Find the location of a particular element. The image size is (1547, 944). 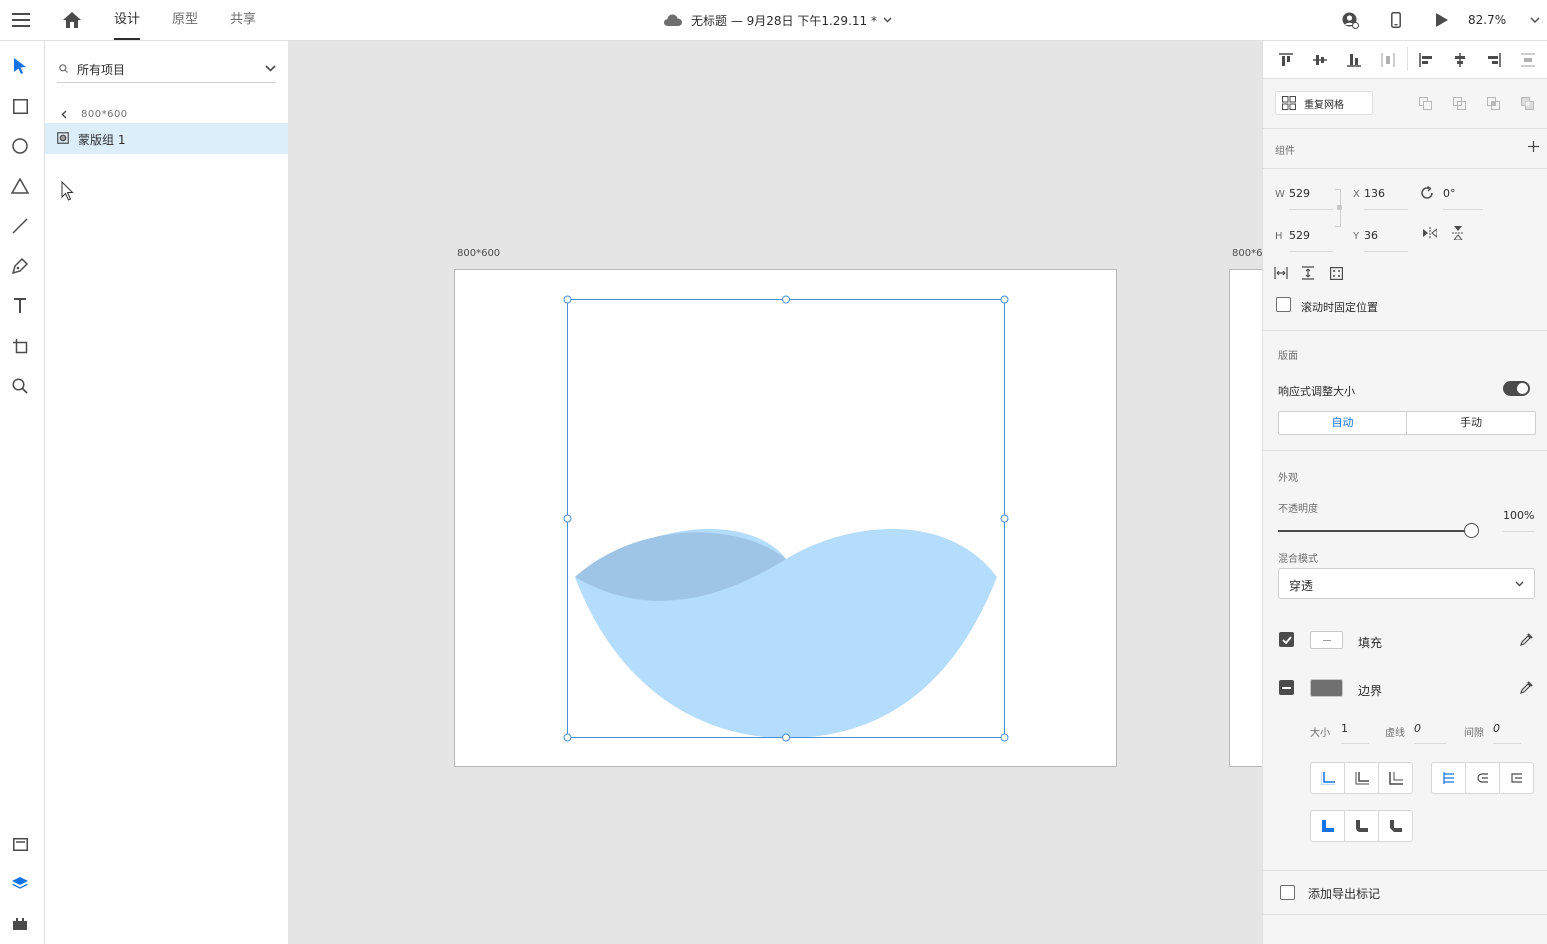

join-round-button is located at coordinates (1361, 826).